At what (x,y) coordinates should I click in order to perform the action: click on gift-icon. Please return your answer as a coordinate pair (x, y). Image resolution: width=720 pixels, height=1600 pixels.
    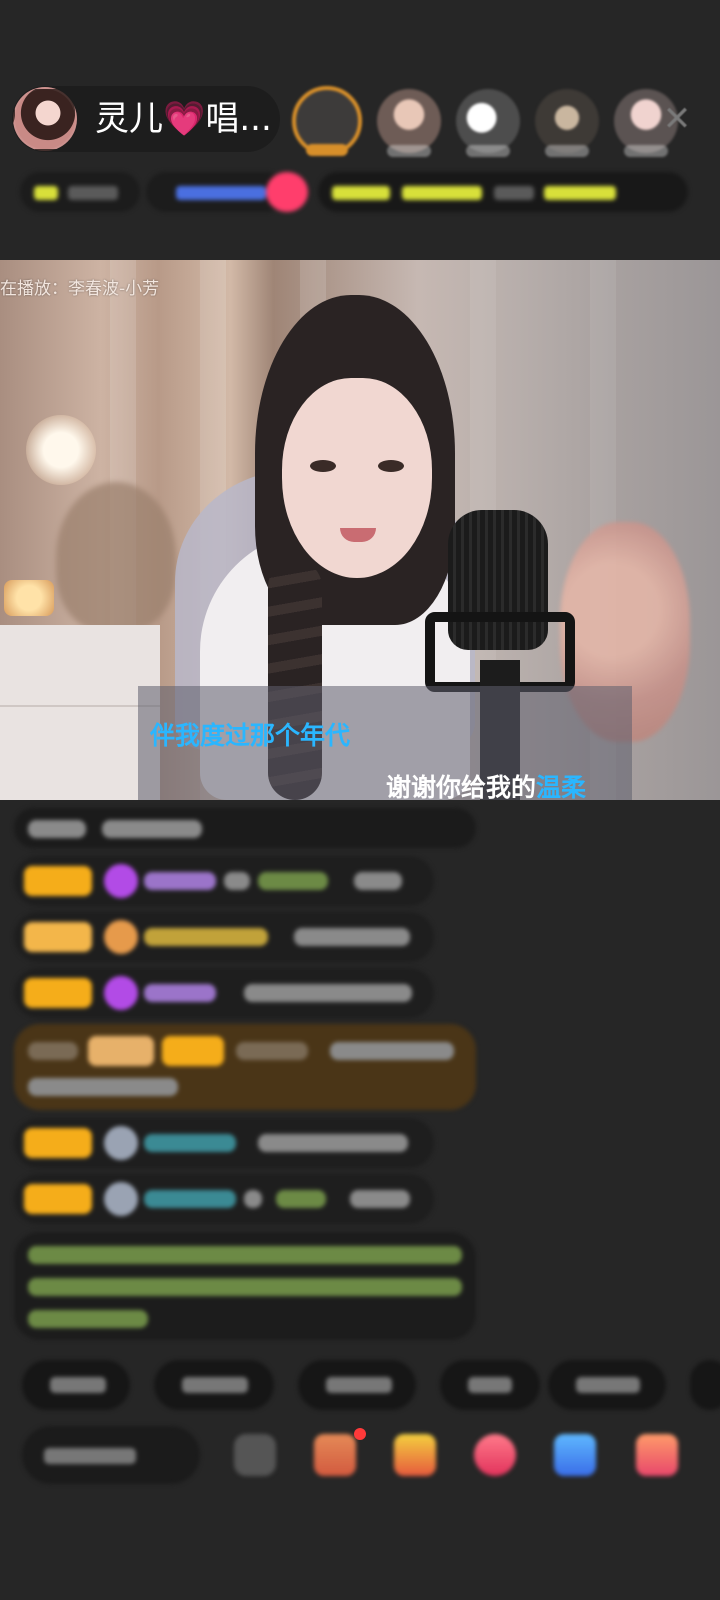
    Looking at the image, I should click on (335, 1455).